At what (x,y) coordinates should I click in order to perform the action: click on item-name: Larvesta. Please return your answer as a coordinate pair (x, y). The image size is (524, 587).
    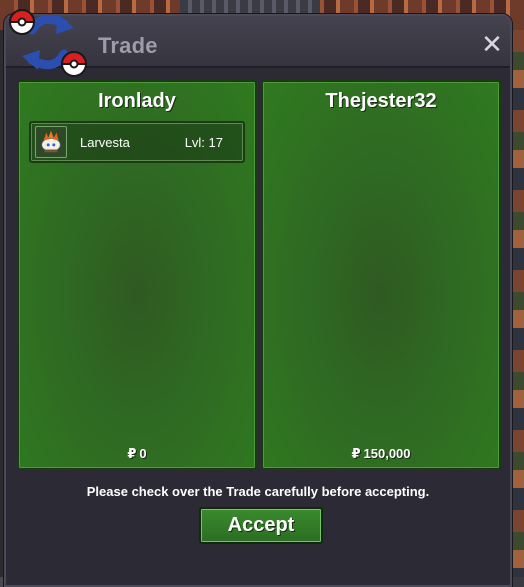
    Looking at the image, I should click on (105, 142).